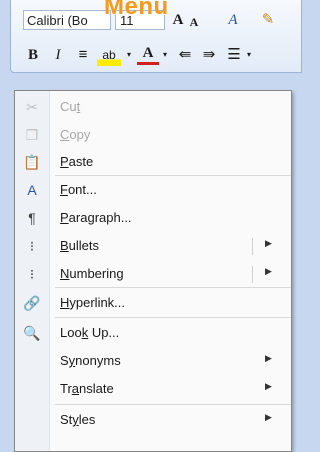  Describe the element at coordinates (77, 161) in the screenshot. I see `menu-item-label: Paste` at that location.